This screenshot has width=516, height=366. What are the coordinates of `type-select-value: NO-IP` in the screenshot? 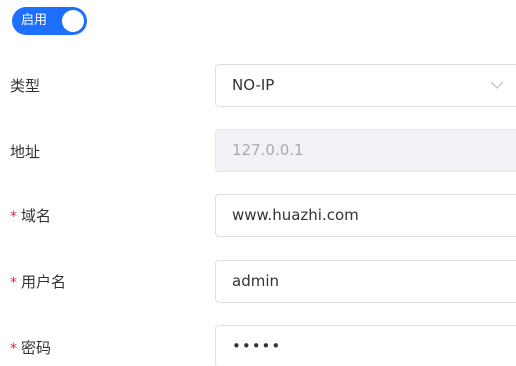 It's located at (253, 85).